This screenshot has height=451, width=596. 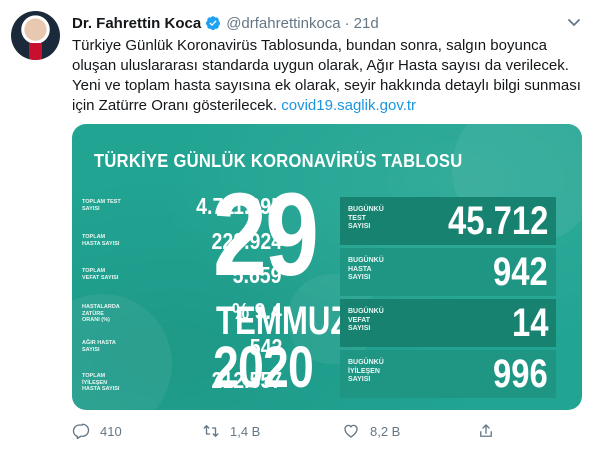 I want to click on reply-button: 410, so click(x=97, y=431).